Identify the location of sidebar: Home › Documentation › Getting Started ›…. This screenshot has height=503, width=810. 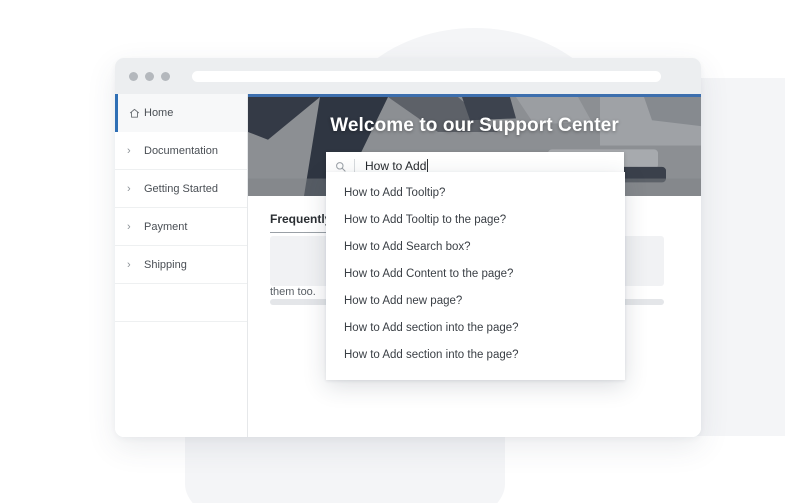
(181, 265).